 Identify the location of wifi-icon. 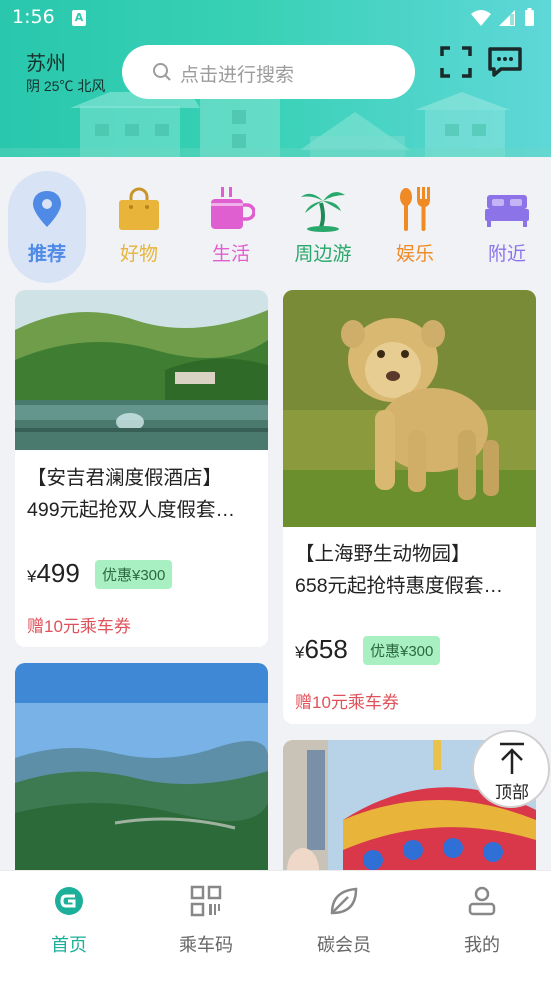
(481, 18).